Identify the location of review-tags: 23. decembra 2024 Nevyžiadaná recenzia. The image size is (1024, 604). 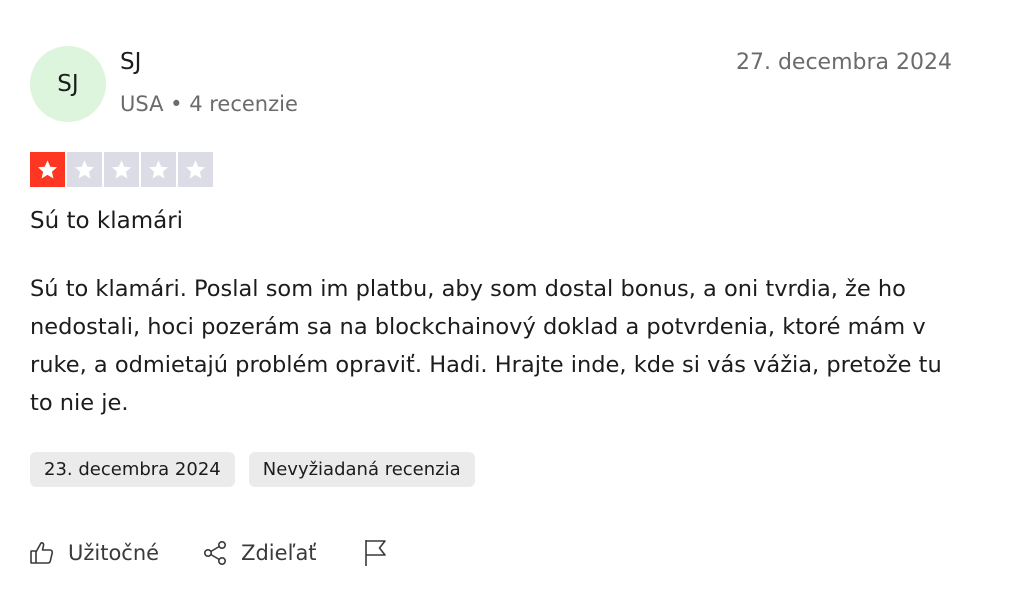
(252, 469).